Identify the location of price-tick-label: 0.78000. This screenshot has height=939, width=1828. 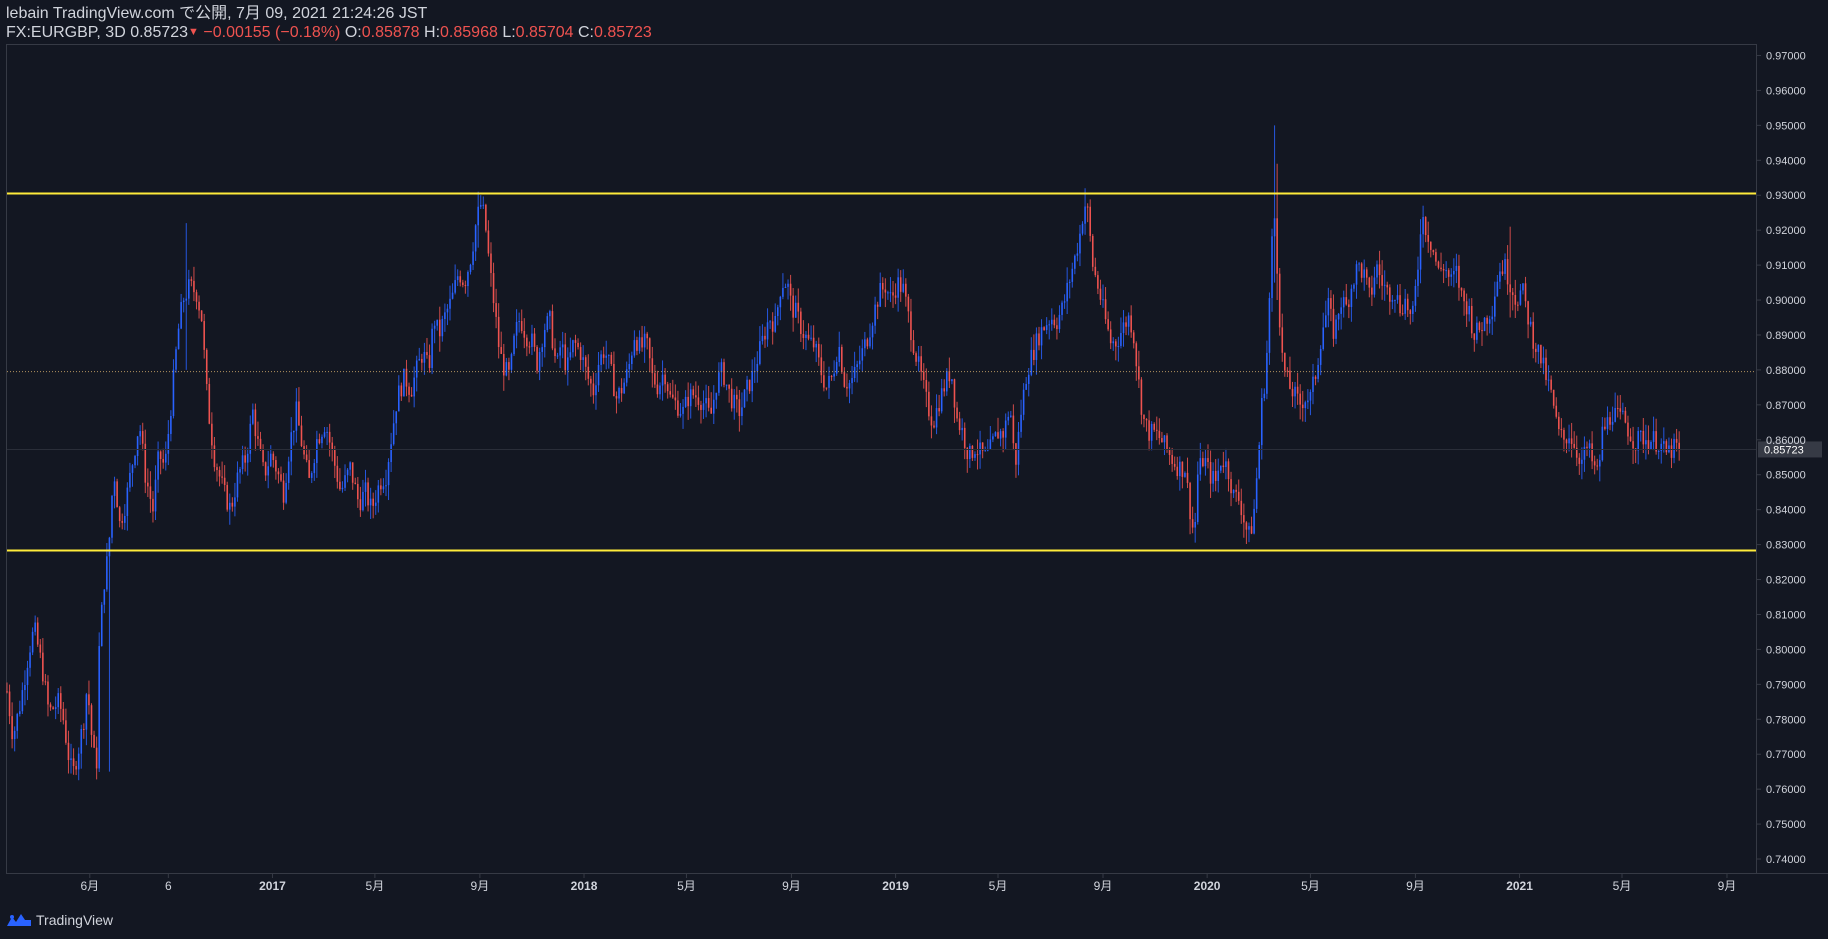
(1786, 720).